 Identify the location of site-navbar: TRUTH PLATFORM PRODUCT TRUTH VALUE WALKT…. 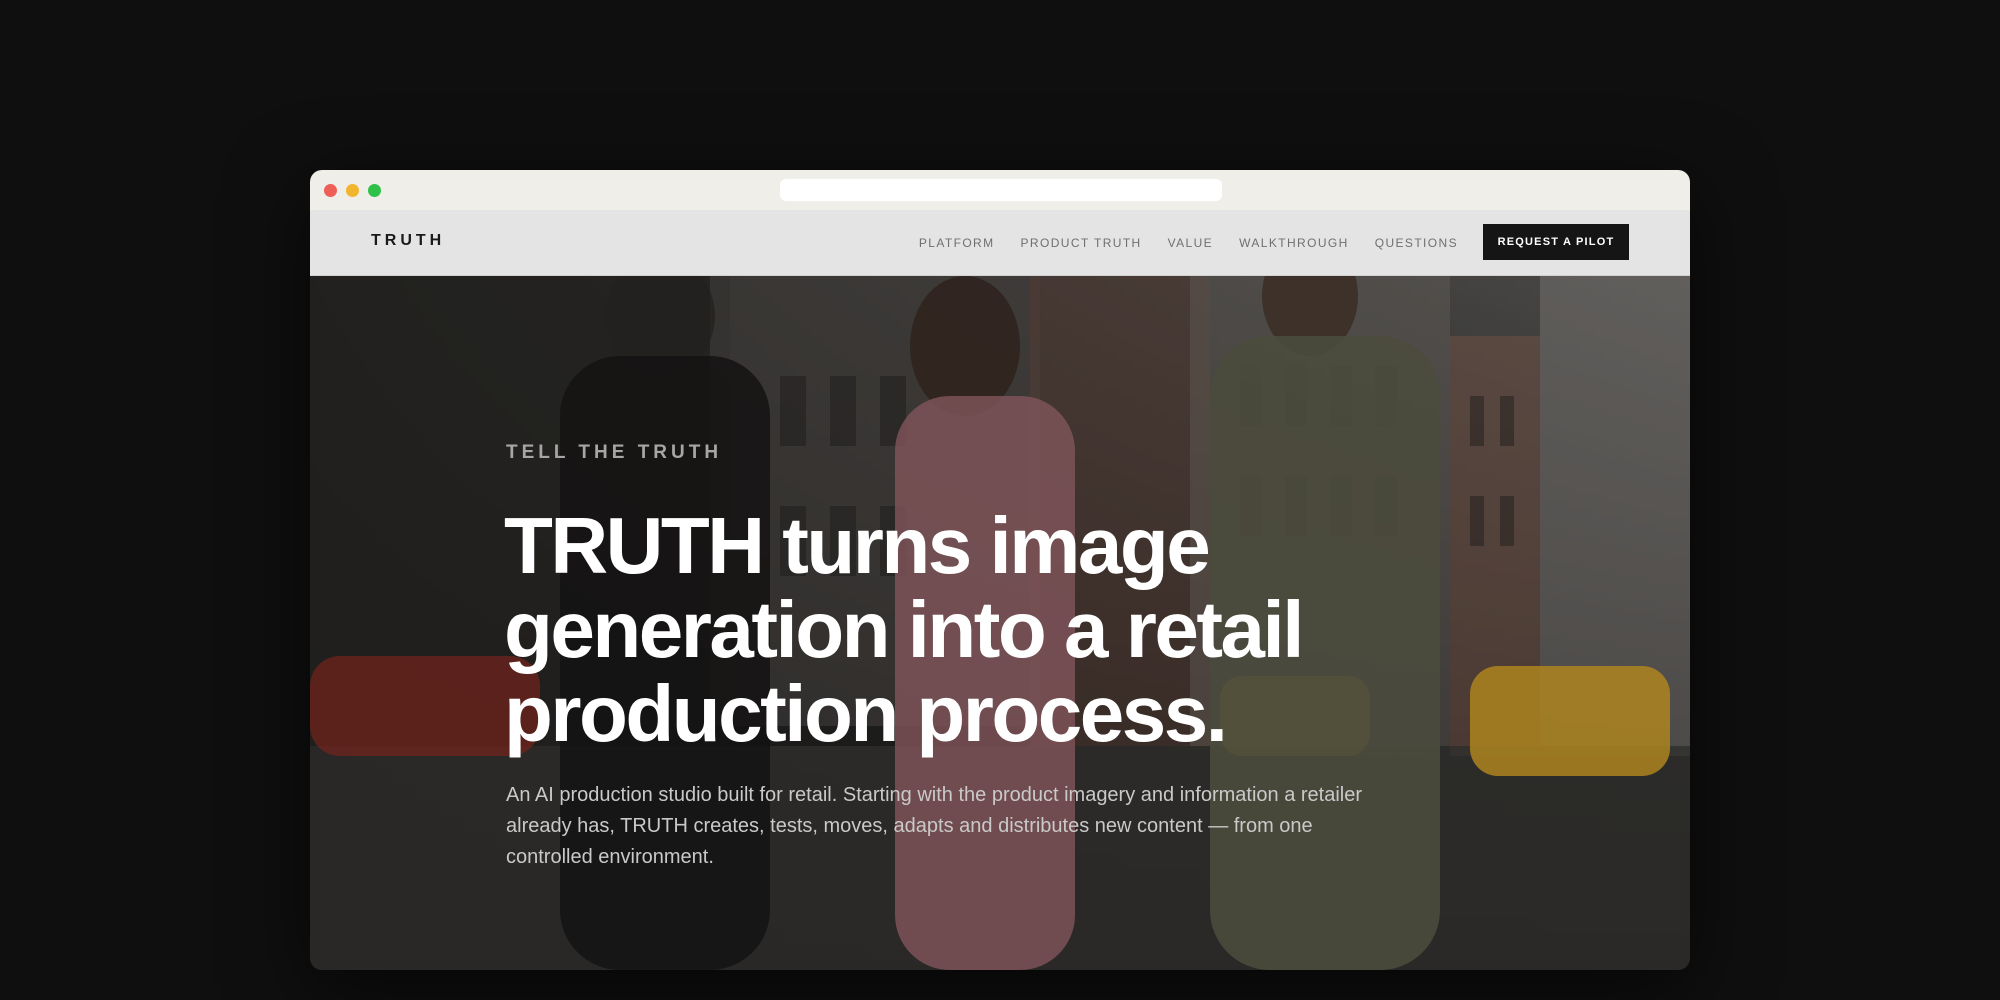
(1000, 243).